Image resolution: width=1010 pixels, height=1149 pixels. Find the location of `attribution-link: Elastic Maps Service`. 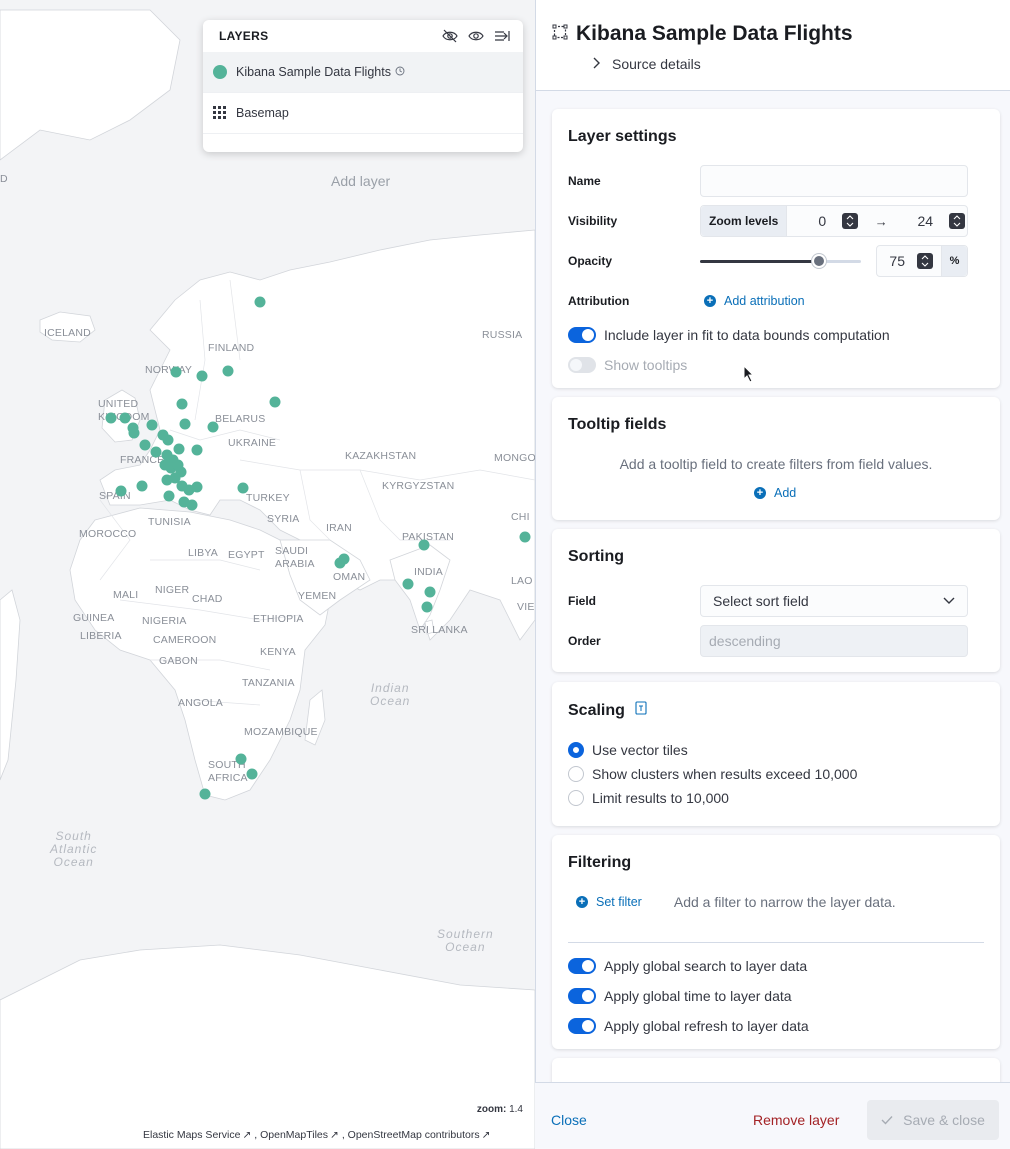

attribution-link: Elastic Maps Service is located at coordinates (191, 1135).